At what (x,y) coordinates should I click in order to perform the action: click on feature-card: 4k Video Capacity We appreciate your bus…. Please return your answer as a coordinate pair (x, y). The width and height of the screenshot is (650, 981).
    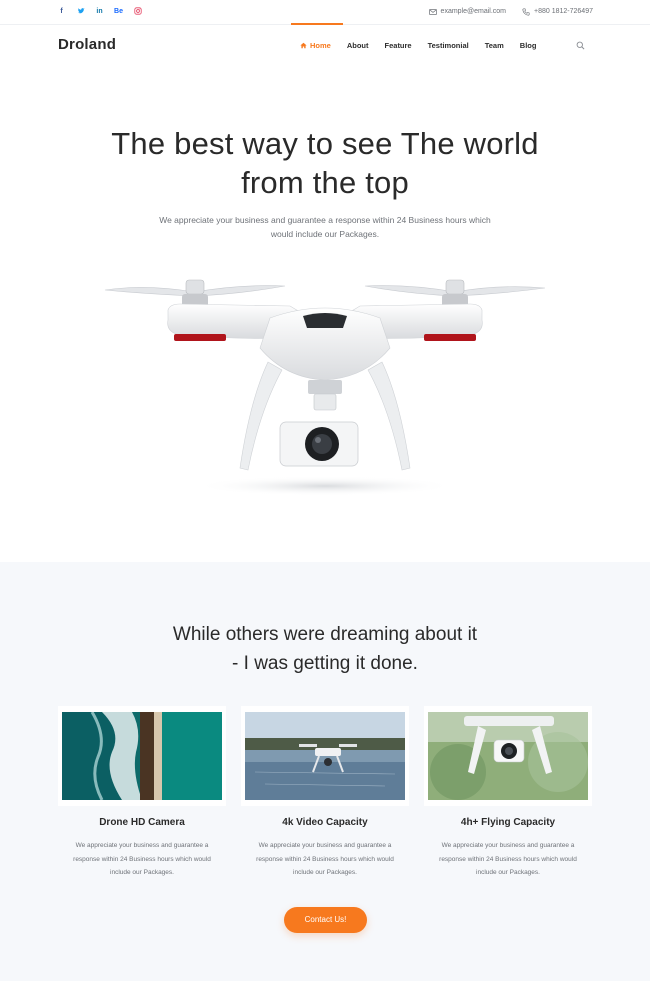
    Looking at the image, I should click on (327, 801).